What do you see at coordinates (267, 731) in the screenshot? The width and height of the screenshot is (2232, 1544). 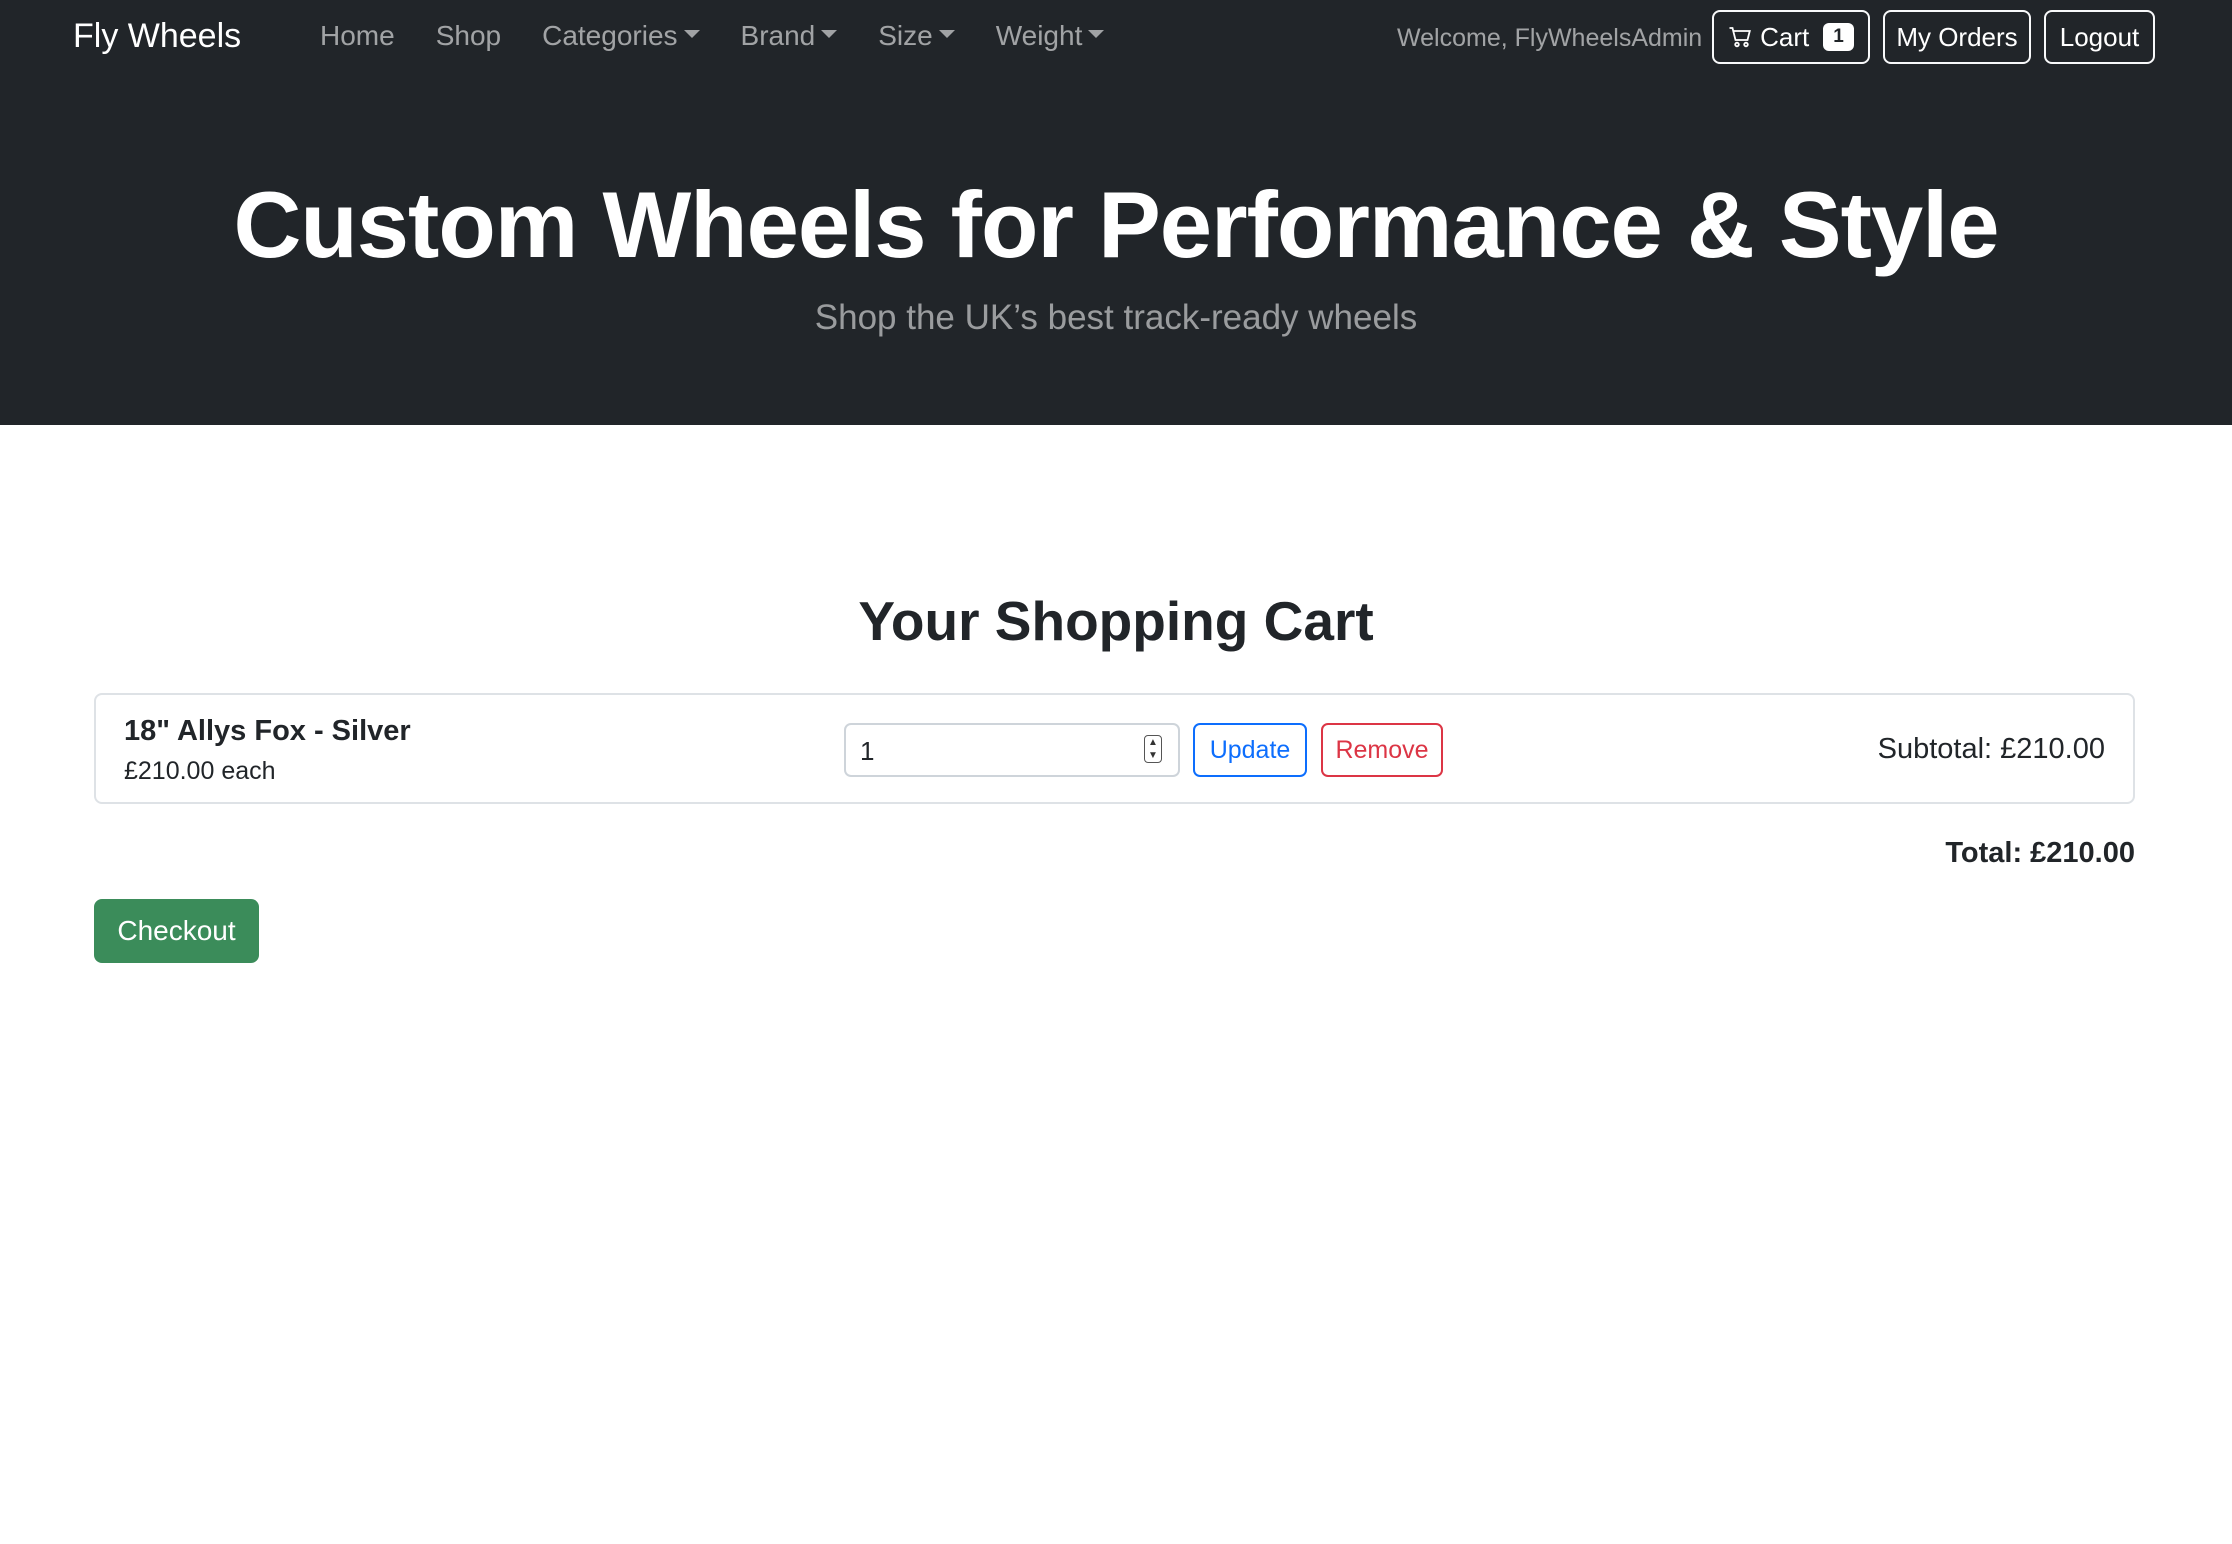 I see `item-name: 18" Allys Fox - Silver` at bounding box center [267, 731].